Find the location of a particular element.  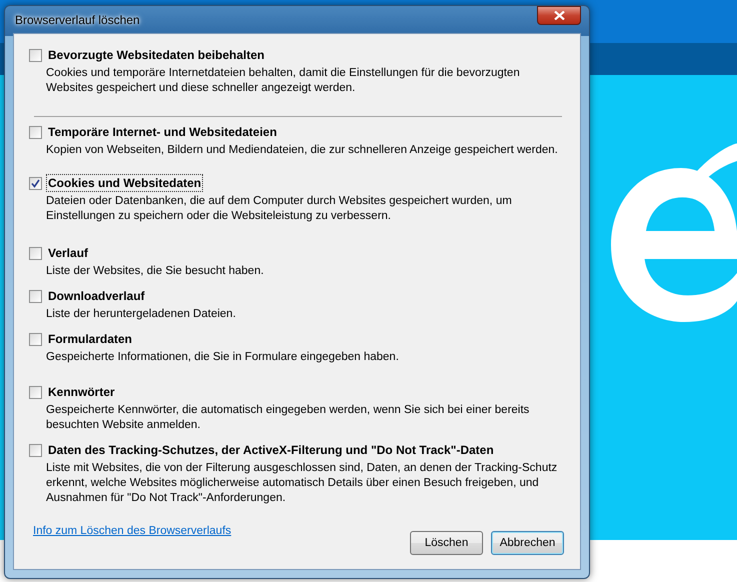

option-label: Bevorzugte Websitedaten beibehalten is located at coordinates (156, 55).